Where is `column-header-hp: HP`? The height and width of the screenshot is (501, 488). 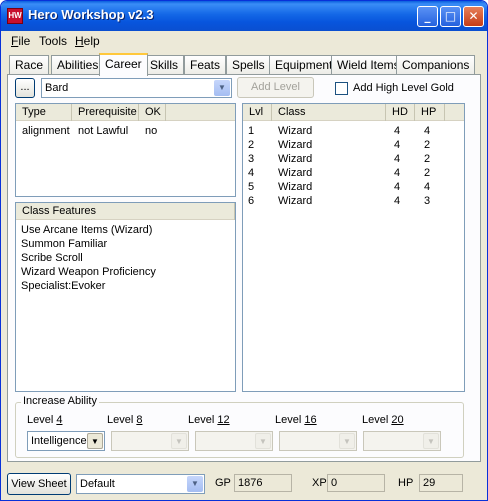
column-header-hp: HP is located at coordinates (430, 112).